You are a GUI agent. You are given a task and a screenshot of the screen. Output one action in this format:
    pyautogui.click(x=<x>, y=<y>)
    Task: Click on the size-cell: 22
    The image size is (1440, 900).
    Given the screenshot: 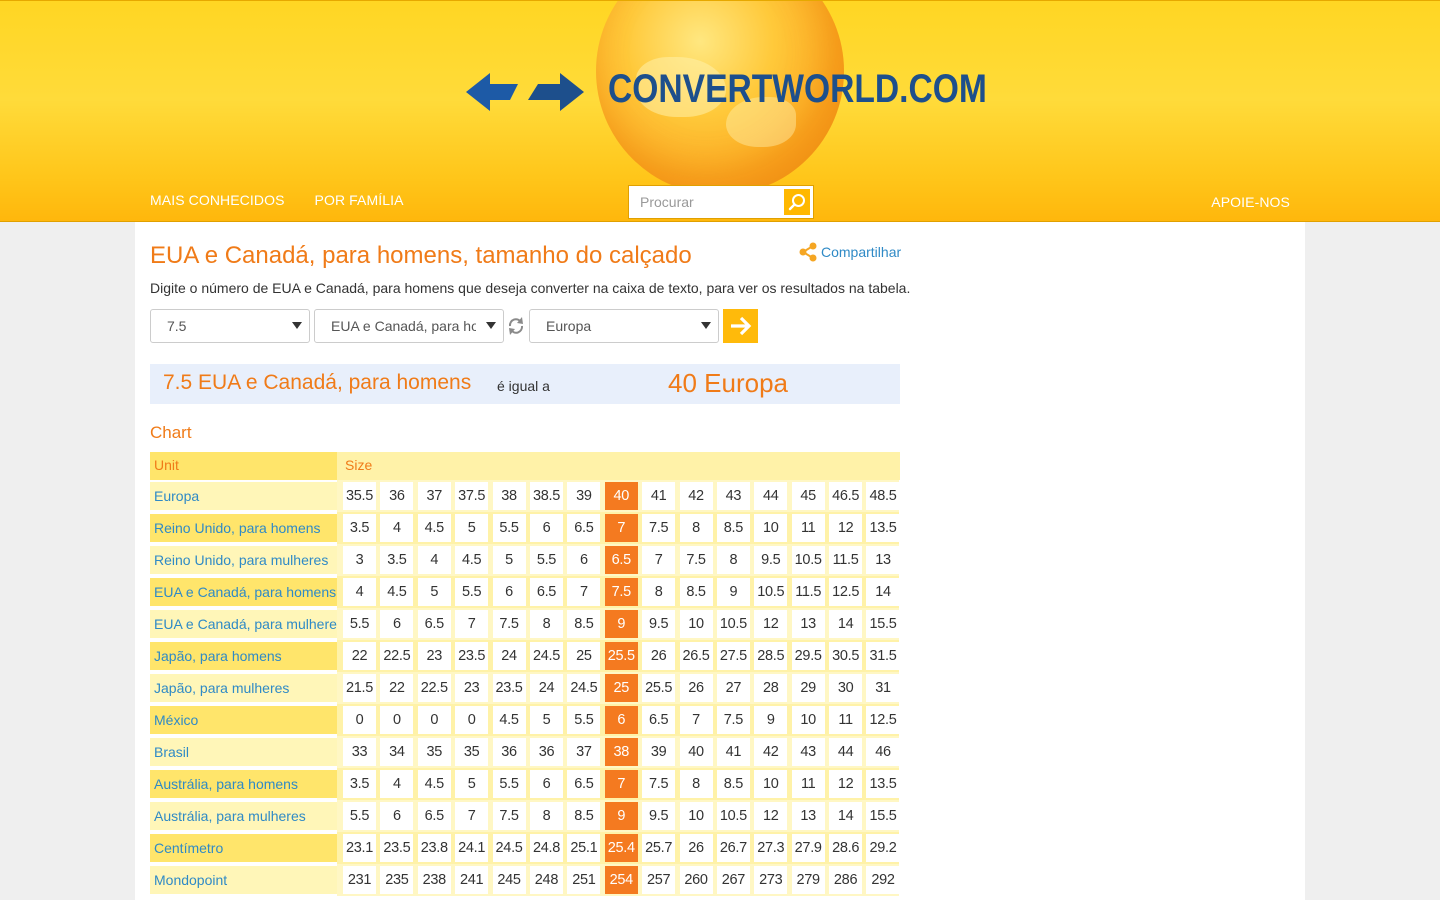 What is the action you would take?
    pyautogui.click(x=359, y=656)
    